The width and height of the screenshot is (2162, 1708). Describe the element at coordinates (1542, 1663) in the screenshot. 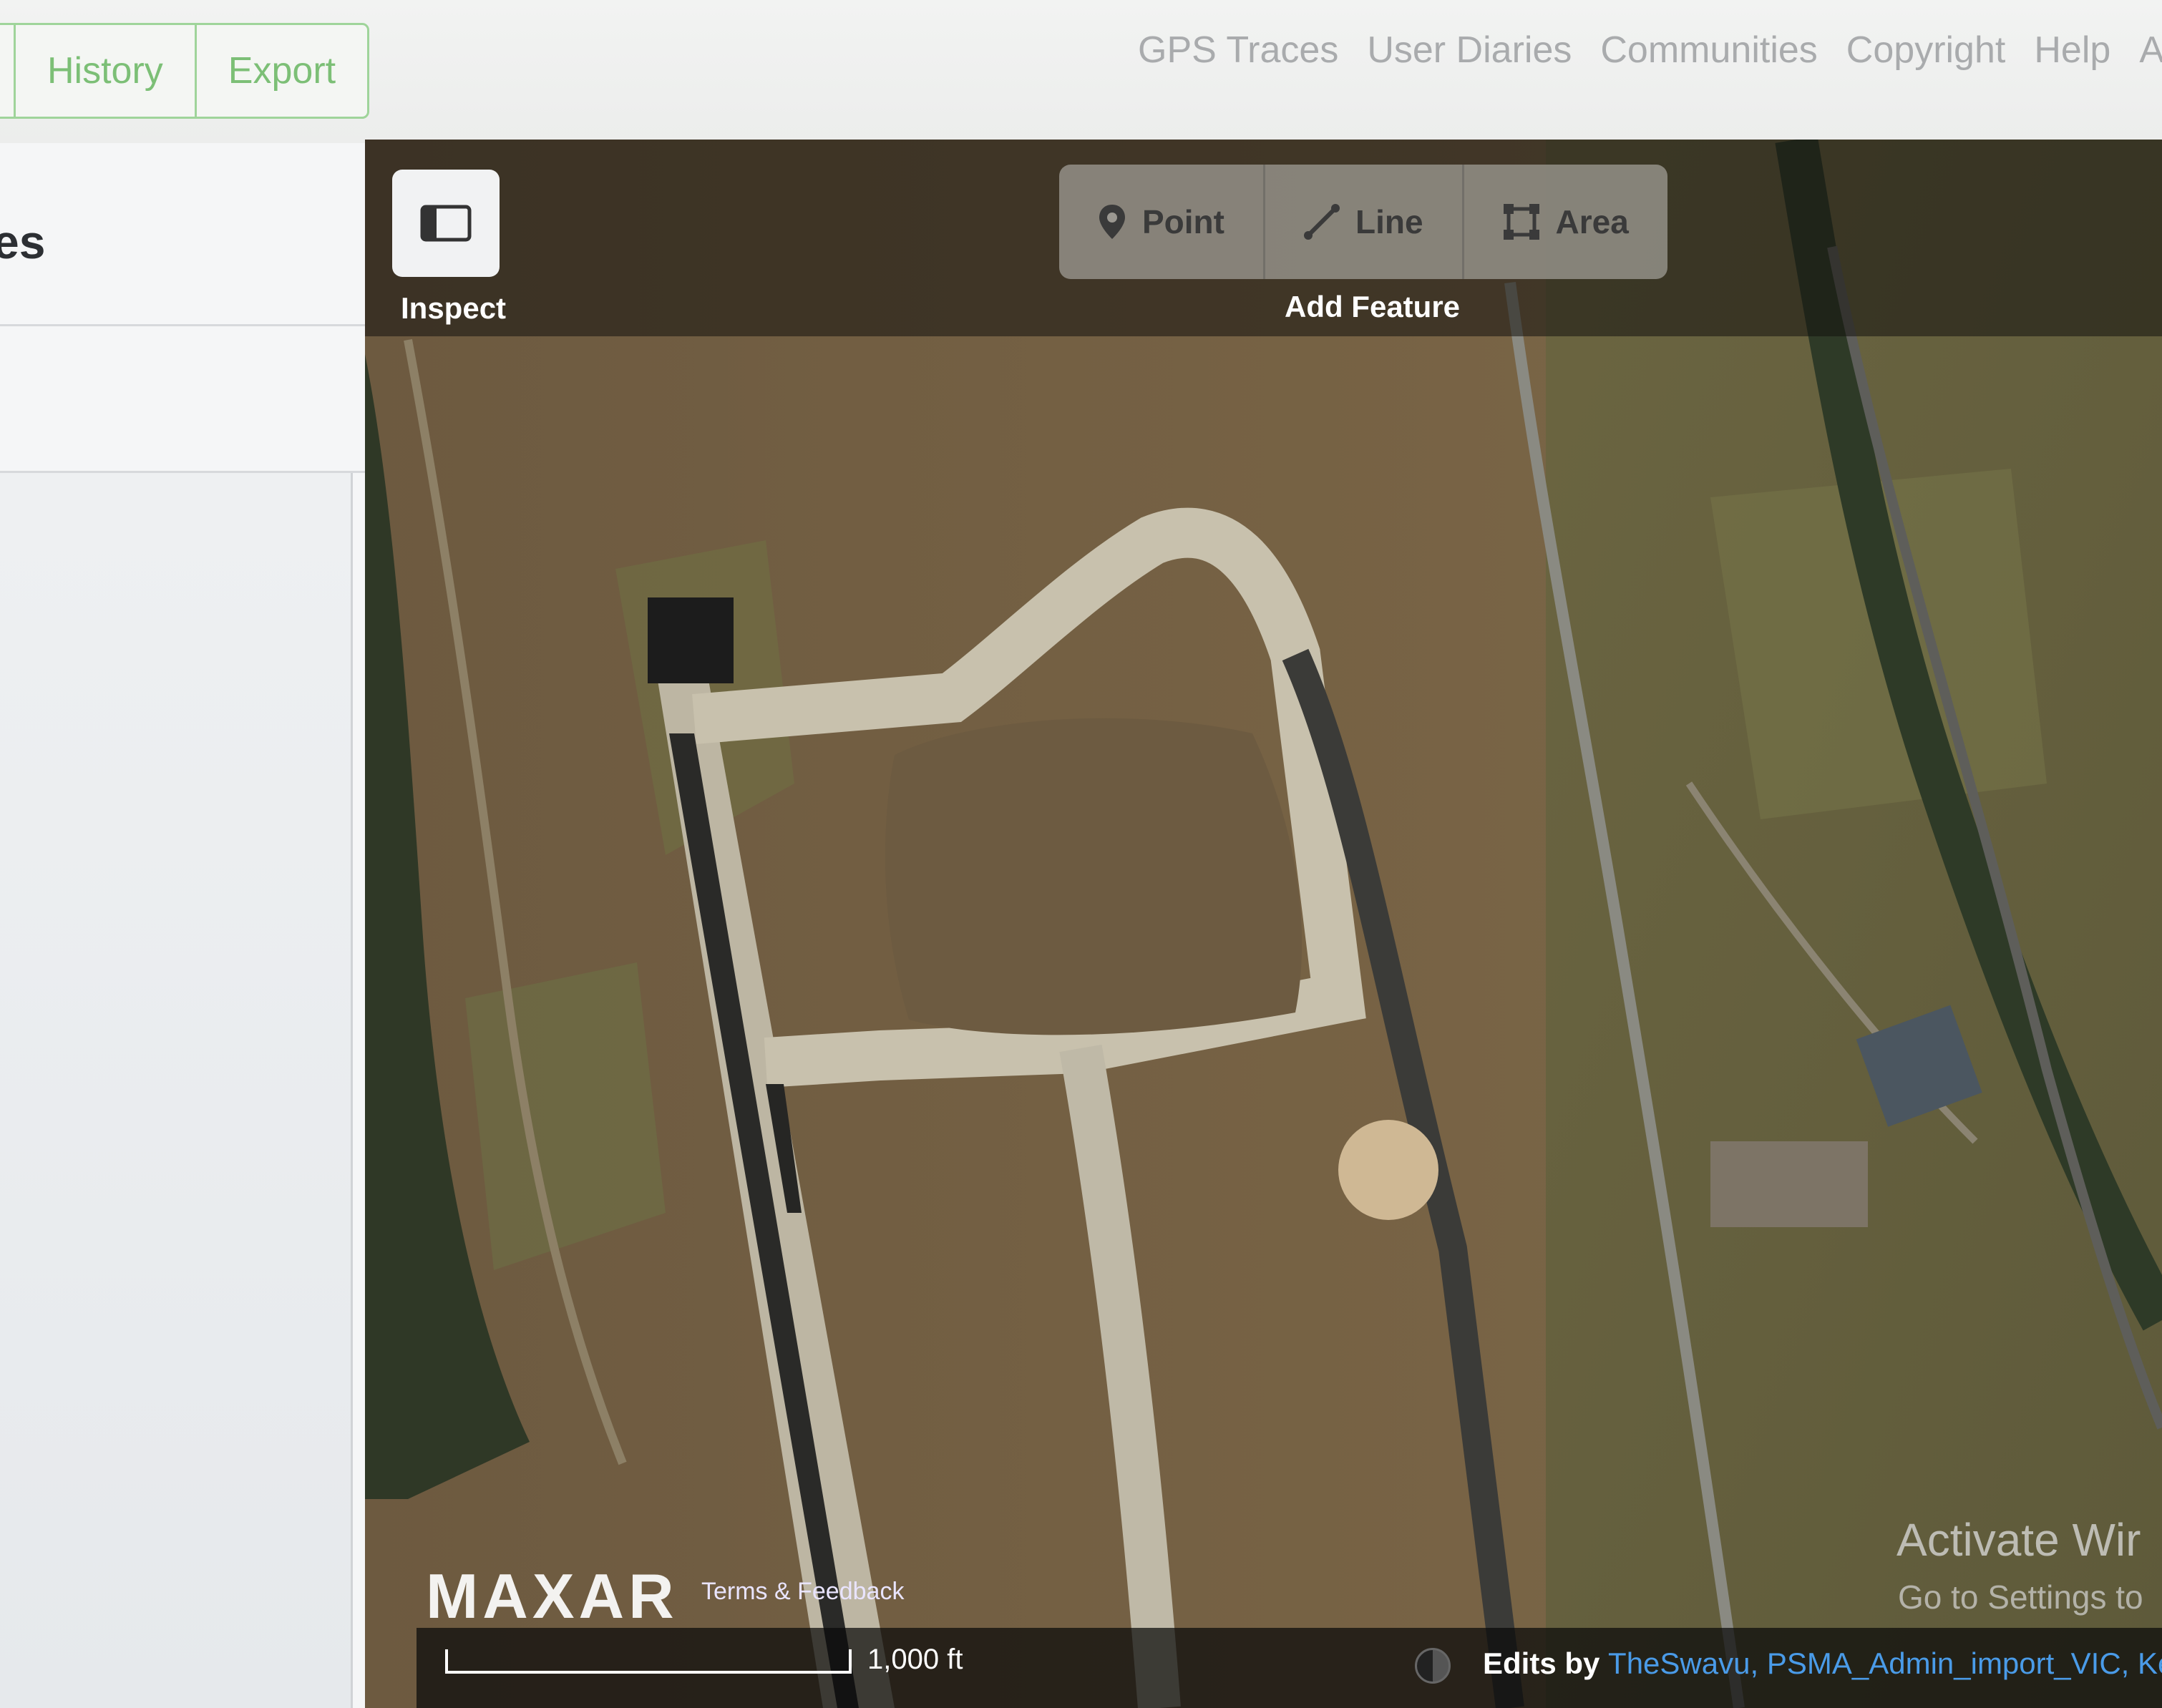

I see `edits-prefix: Edits by` at that location.